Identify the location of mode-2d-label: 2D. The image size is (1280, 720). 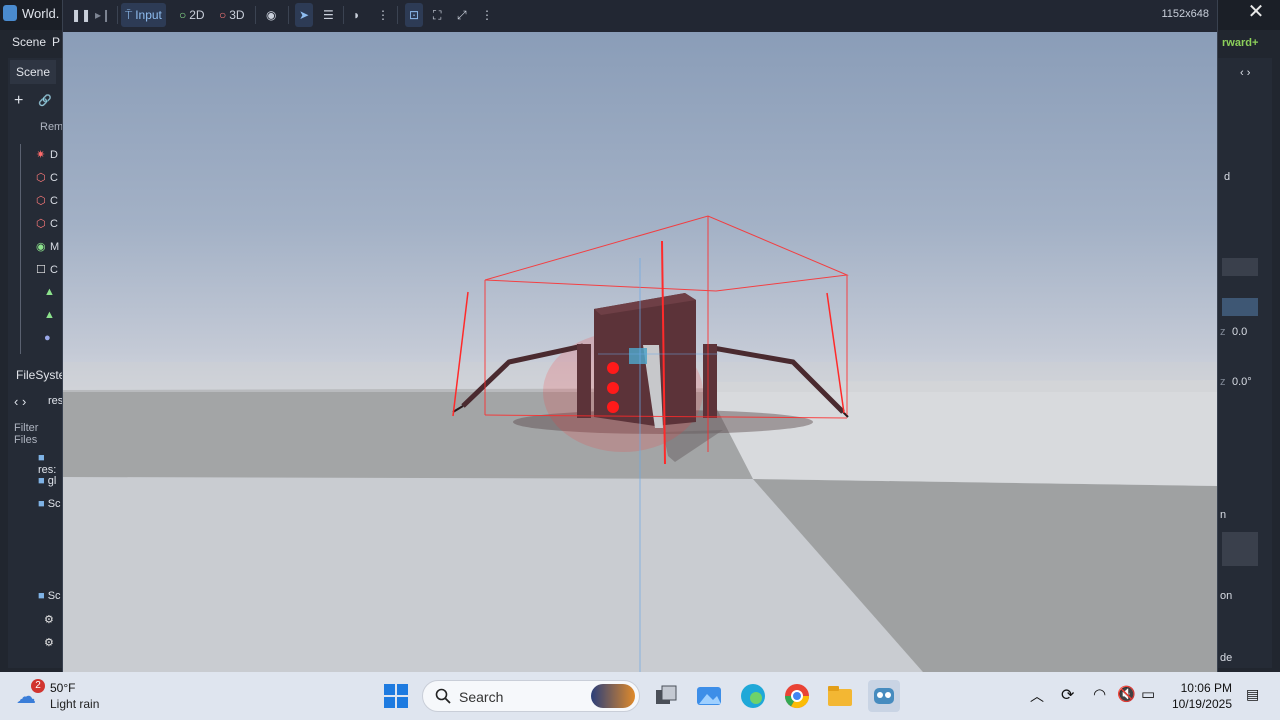
(197, 15).